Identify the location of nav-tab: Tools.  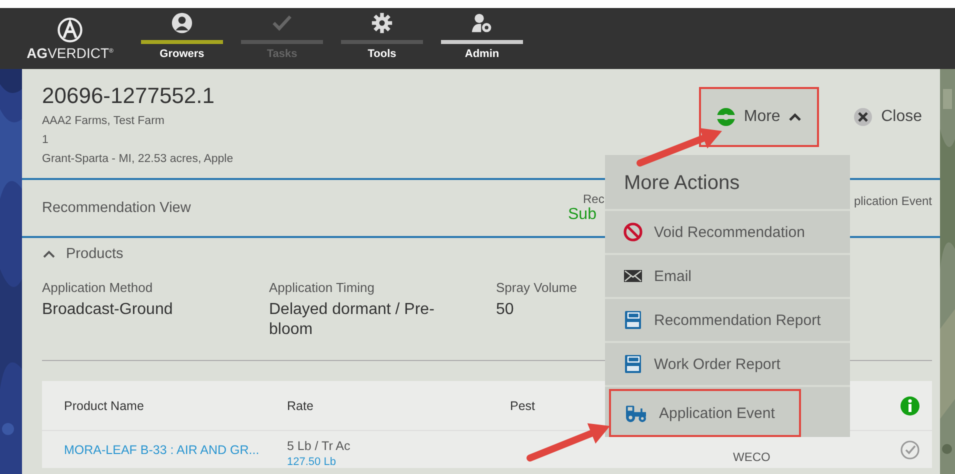
(382, 38).